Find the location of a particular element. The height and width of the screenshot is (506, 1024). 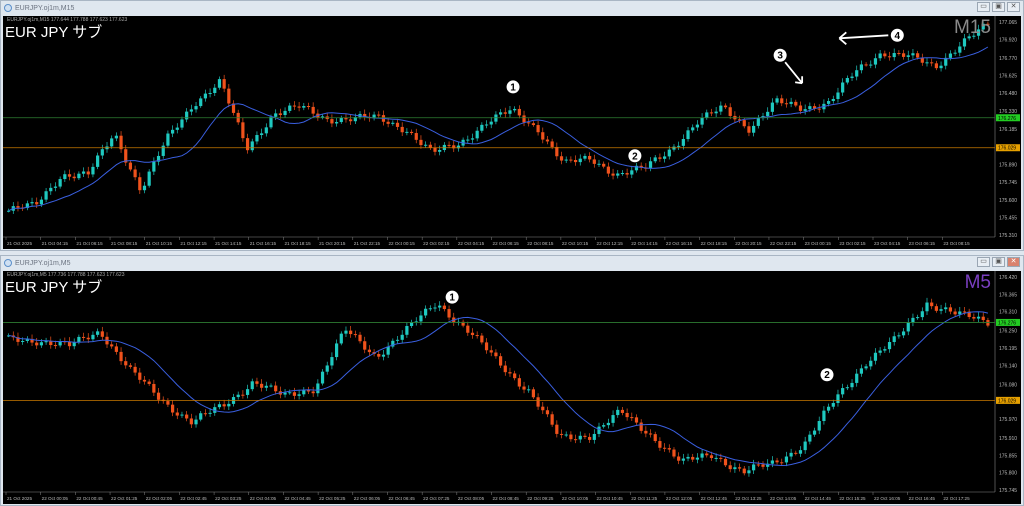

chart-window-icon is located at coordinates (8, 8).